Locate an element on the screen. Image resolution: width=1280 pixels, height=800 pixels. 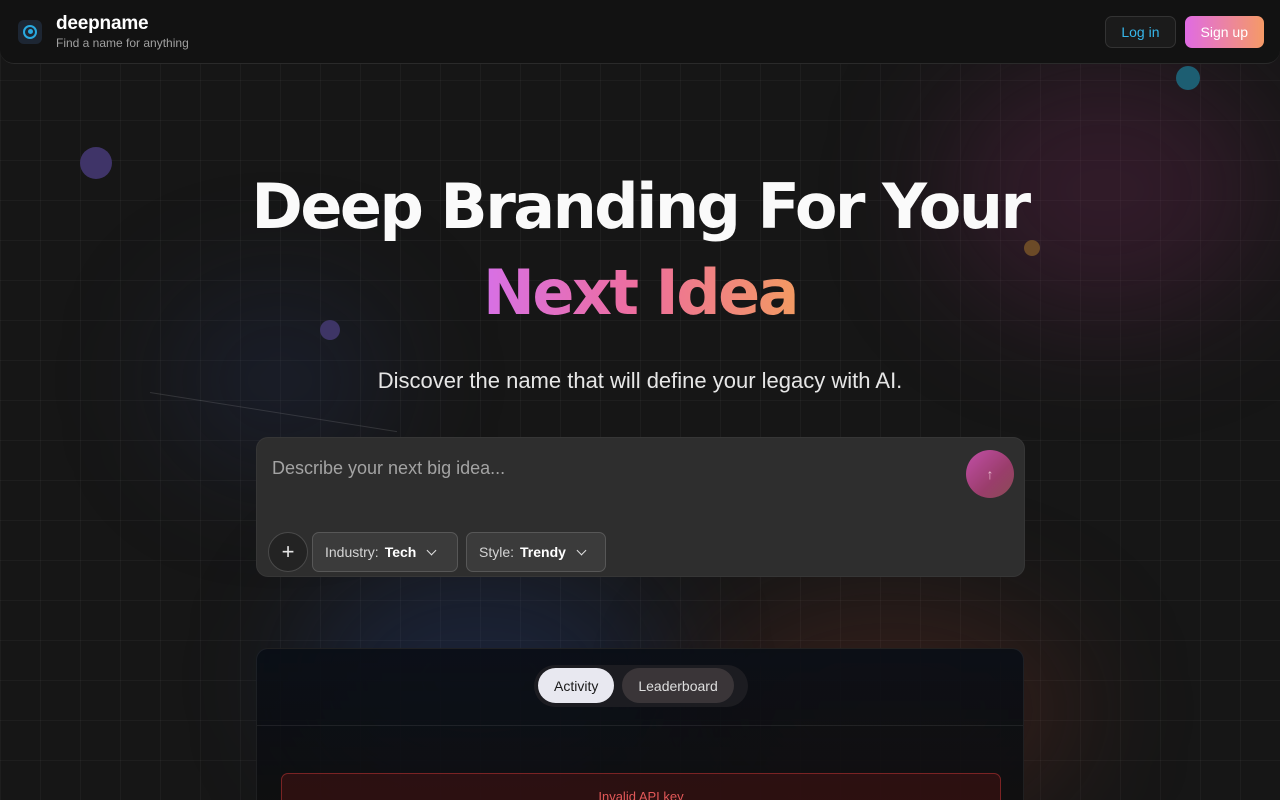
brand: deepname Find a name for anything is located at coordinates (103, 32).